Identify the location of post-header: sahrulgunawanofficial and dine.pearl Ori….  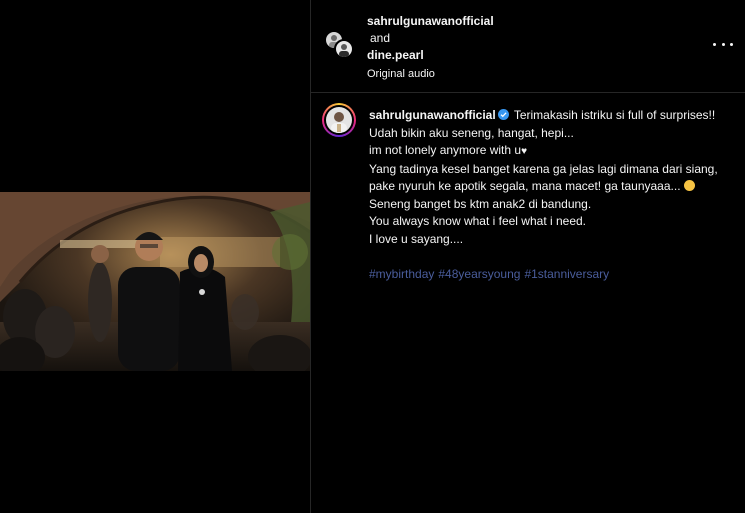
(528, 46).